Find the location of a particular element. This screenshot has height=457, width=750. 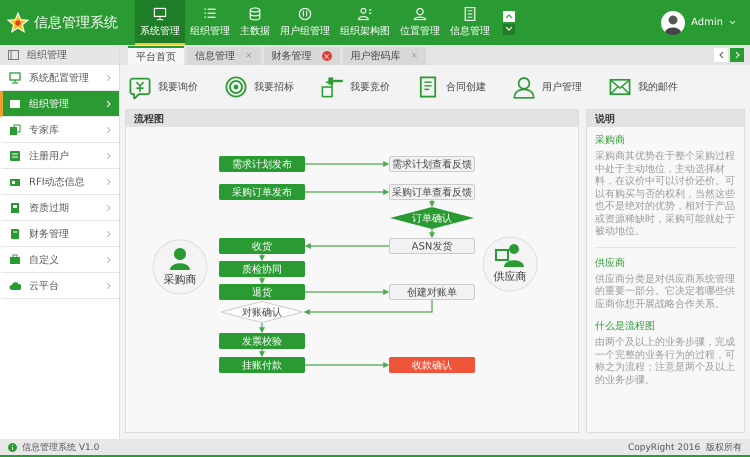

flow-step: 质检协同 is located at coordinates (262, 269).